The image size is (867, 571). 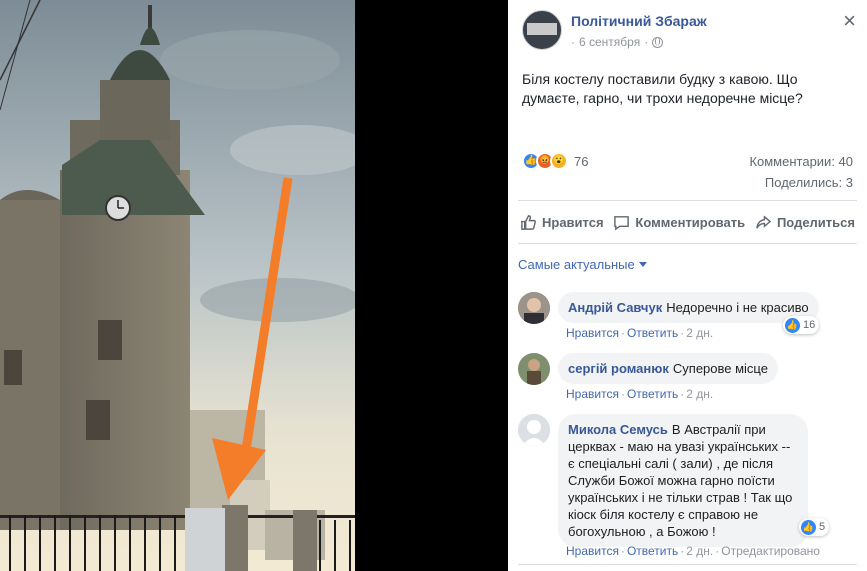 I want to click on share-button-label: Поделиться, so click(x=815, y=222).